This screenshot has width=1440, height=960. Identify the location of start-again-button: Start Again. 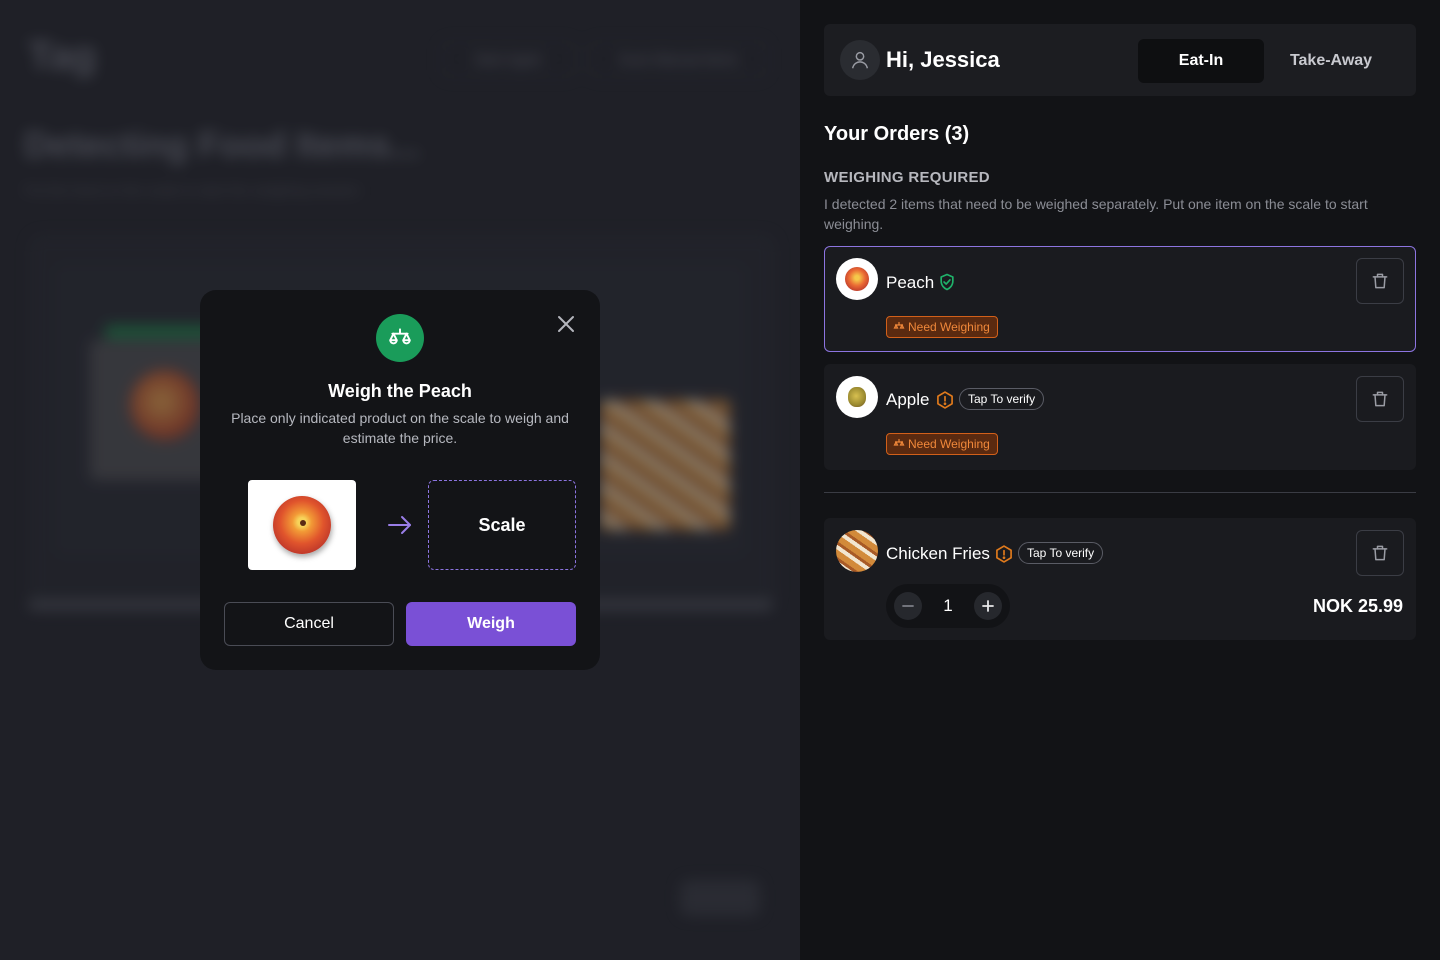
(508, 59).